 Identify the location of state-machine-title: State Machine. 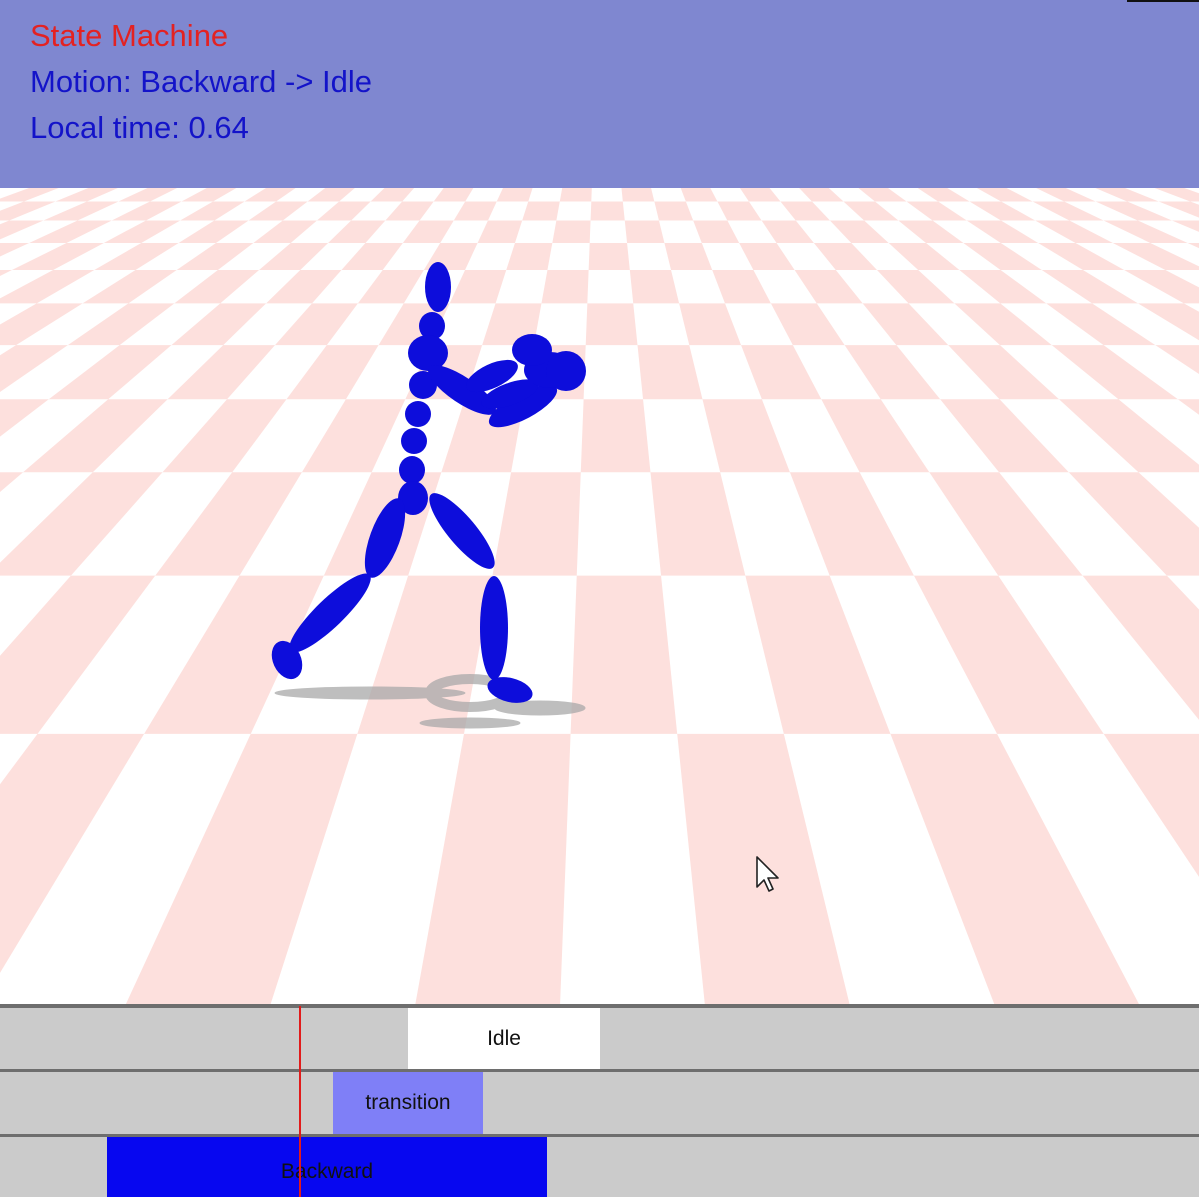
(129, 35).